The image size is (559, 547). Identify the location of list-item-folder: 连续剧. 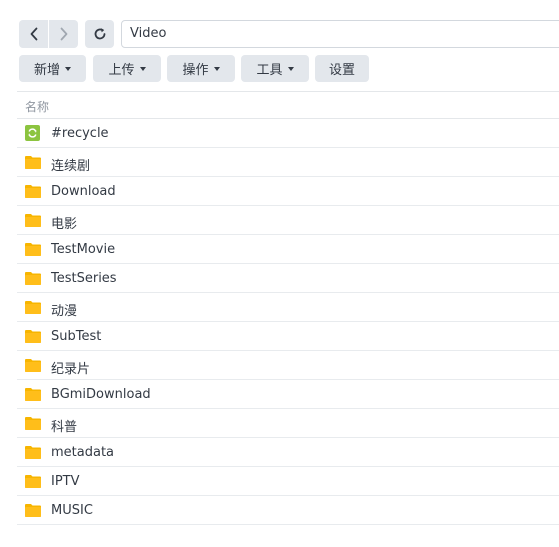
(288, 162).